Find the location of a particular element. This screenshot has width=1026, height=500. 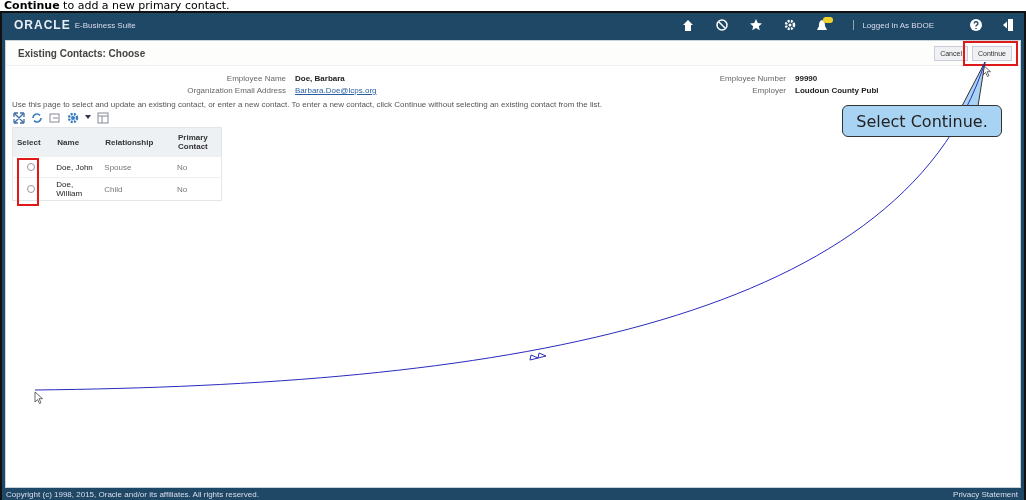

field-label: Employer is located at coordinates (768, 90).